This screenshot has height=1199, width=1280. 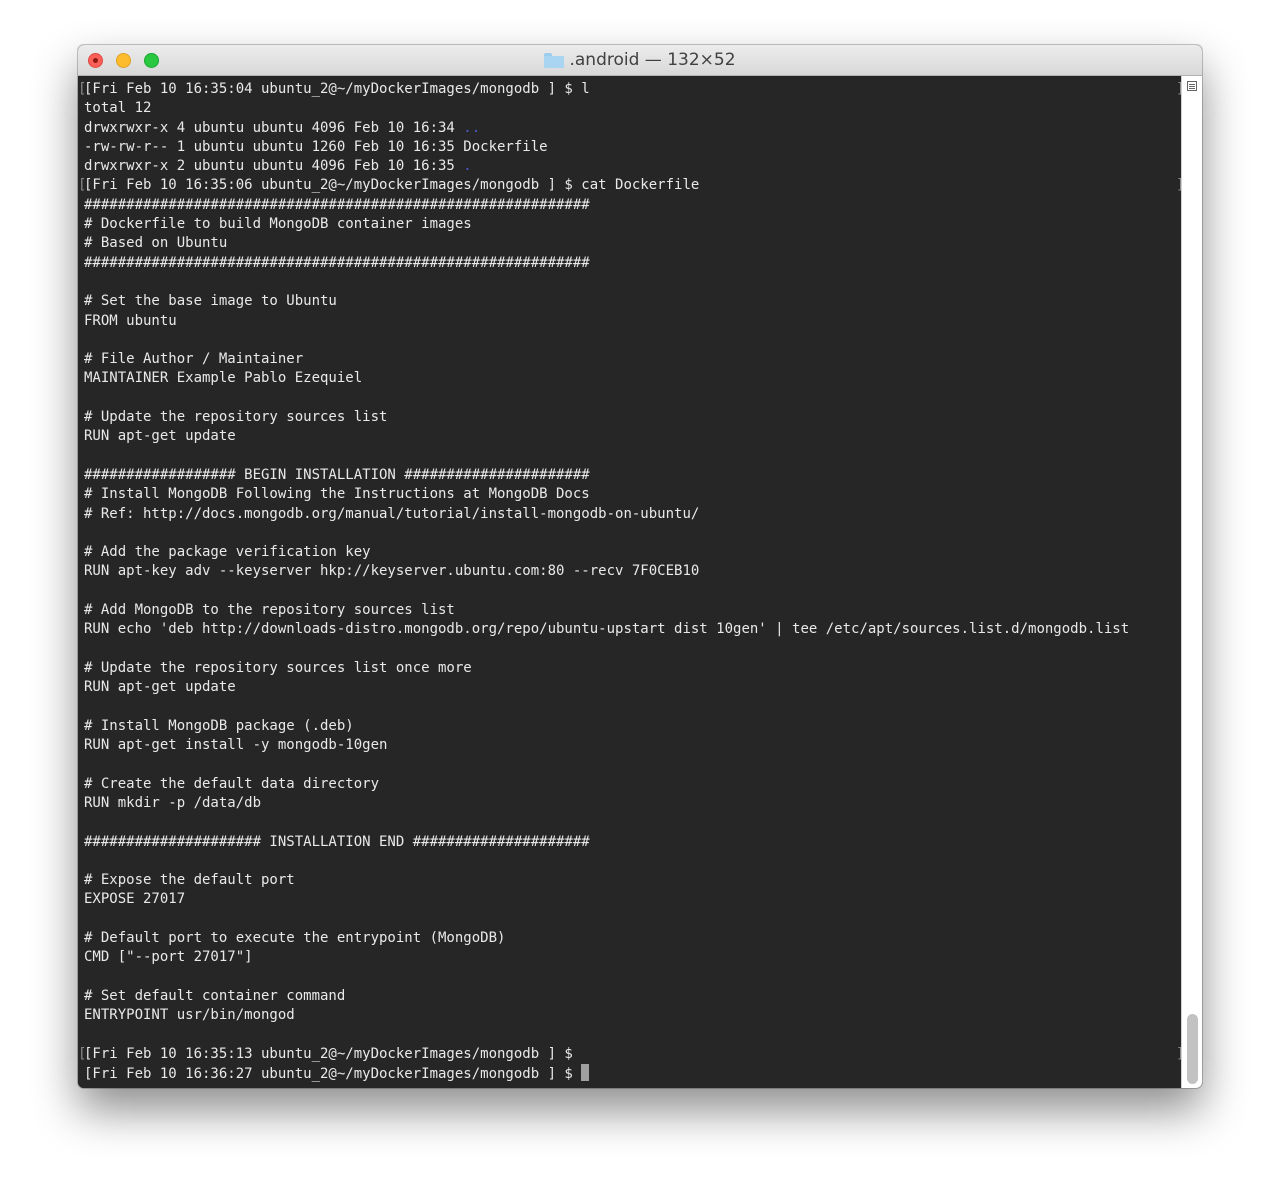 What do you see at coordinates (585, 1073) in the screenshot?
I see `text-cursor` at bounding box center [585, 1073].